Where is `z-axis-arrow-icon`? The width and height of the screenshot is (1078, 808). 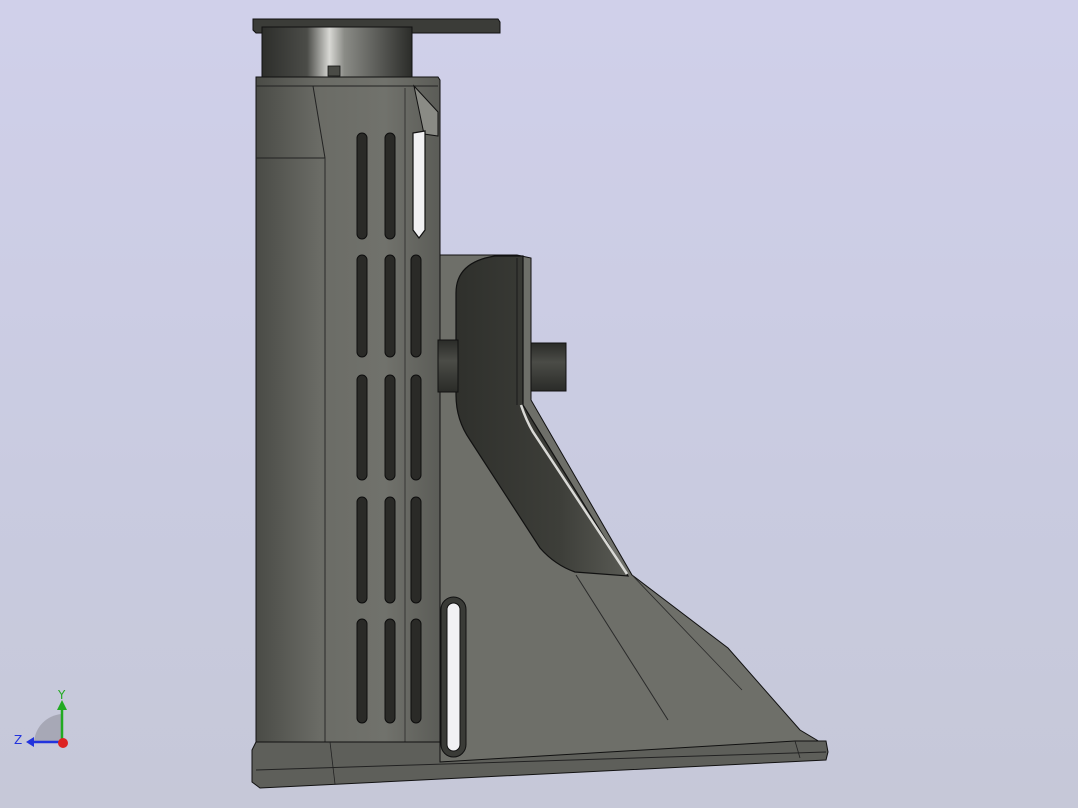 z-axis-arrow-icon is located at coordinates (30, 742).